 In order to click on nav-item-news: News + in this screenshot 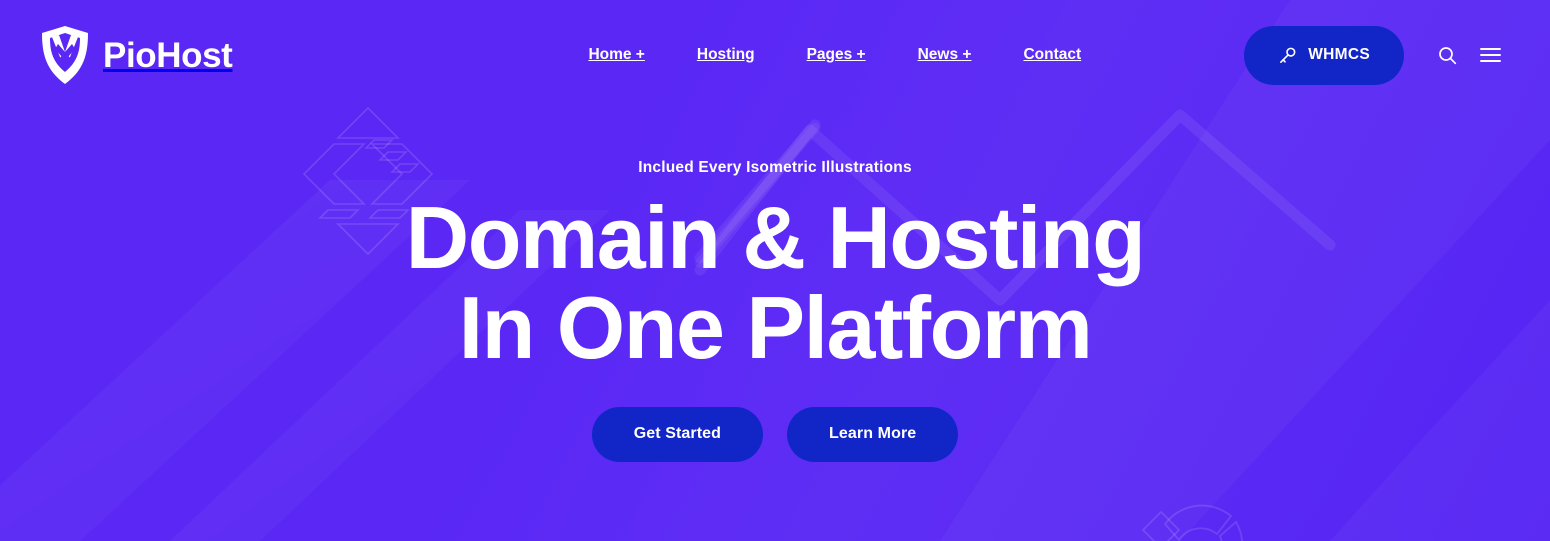, I will do `click(945, 55)`.